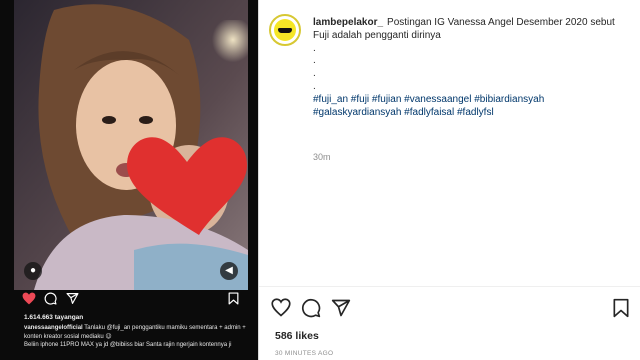  I want to click on inner-username: vanessaangelofficial, so click(53, 328).